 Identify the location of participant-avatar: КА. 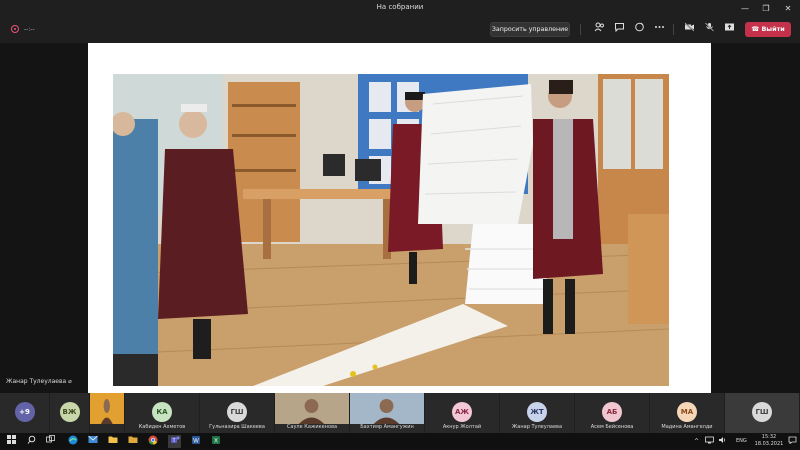
(162, 412).